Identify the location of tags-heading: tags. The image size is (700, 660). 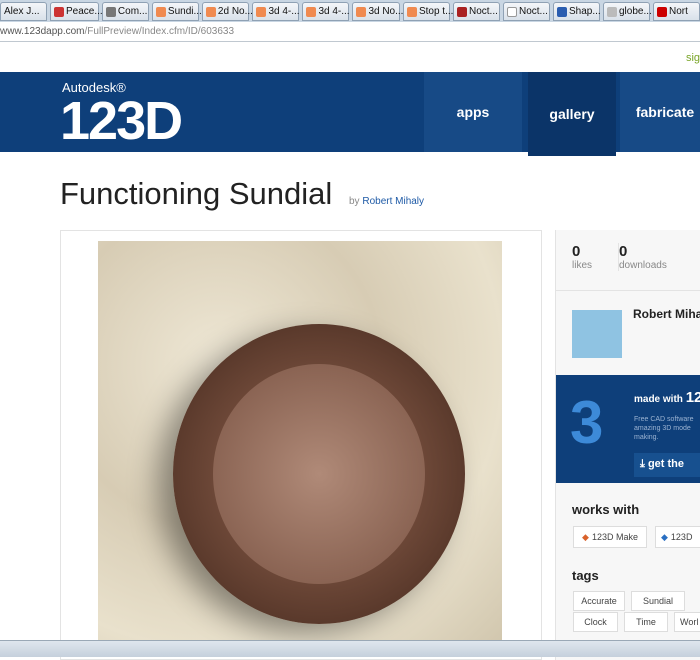
(585, 575).